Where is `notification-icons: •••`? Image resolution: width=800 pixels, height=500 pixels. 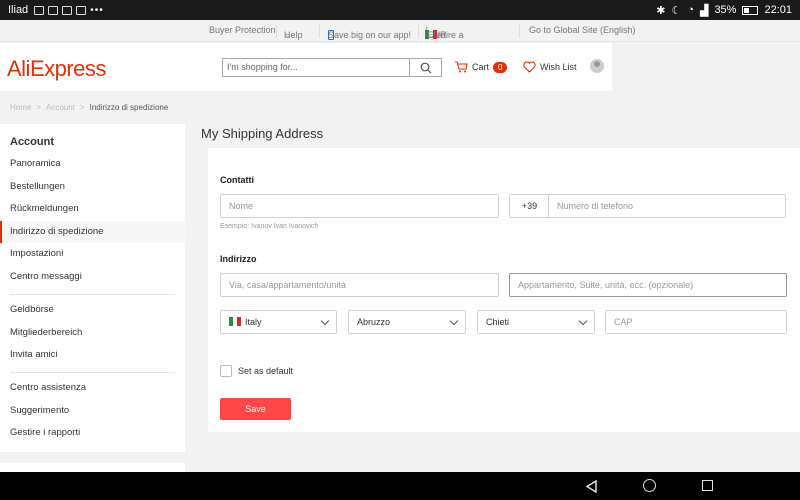 notification-icons: ••• is located at coordinates (69, 10).